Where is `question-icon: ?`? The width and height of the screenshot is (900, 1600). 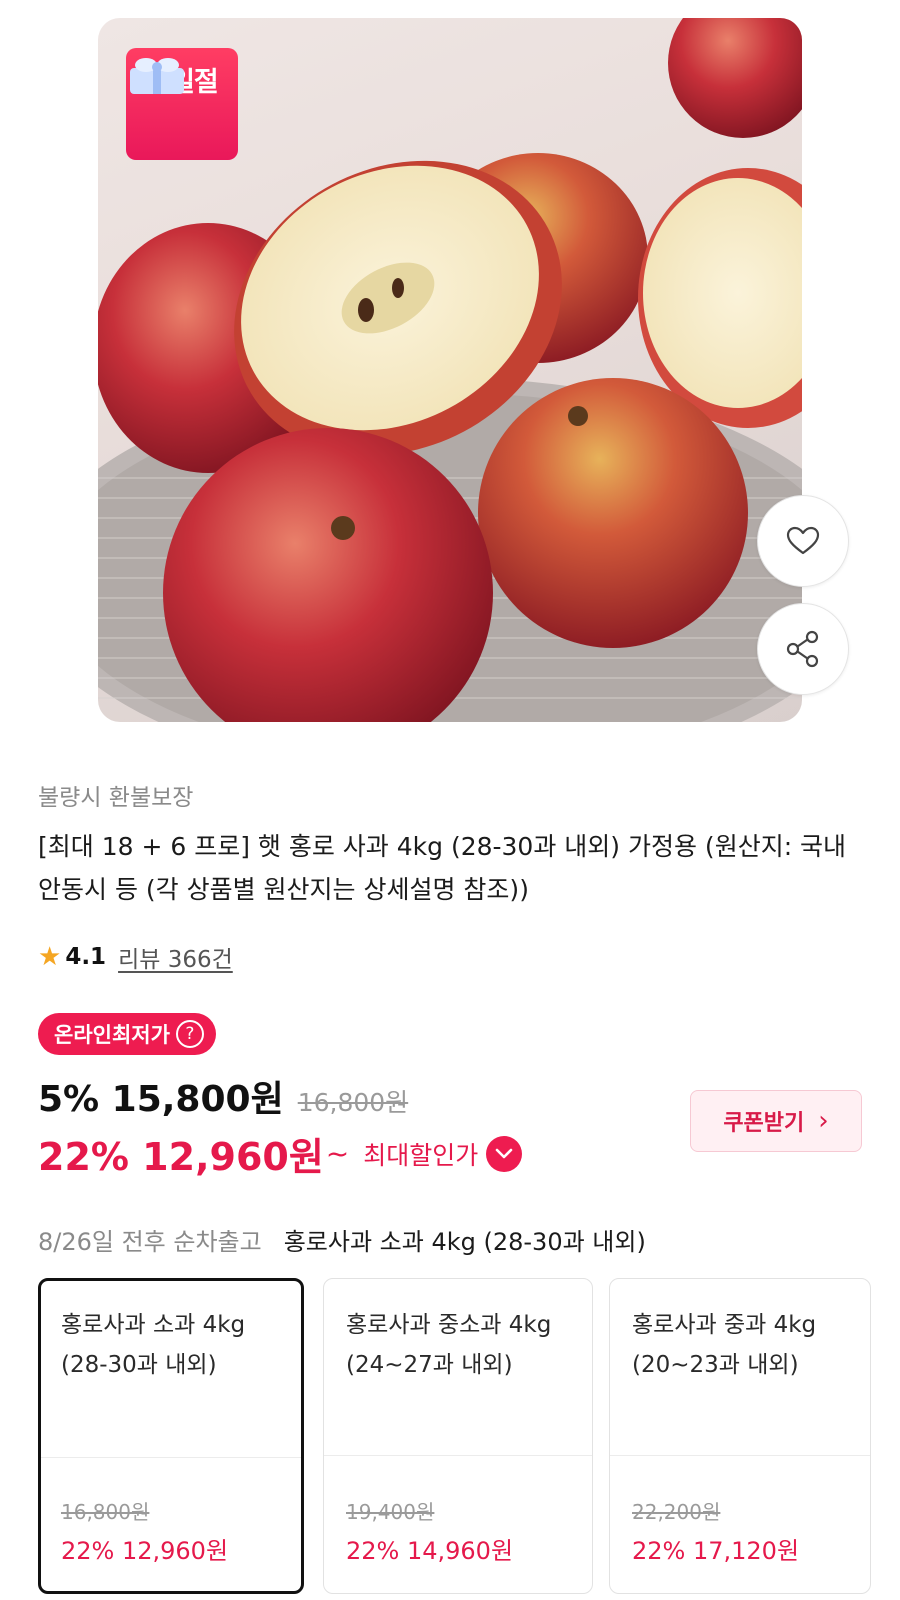 question-icon: ? is located at coordinates (189, 1034).